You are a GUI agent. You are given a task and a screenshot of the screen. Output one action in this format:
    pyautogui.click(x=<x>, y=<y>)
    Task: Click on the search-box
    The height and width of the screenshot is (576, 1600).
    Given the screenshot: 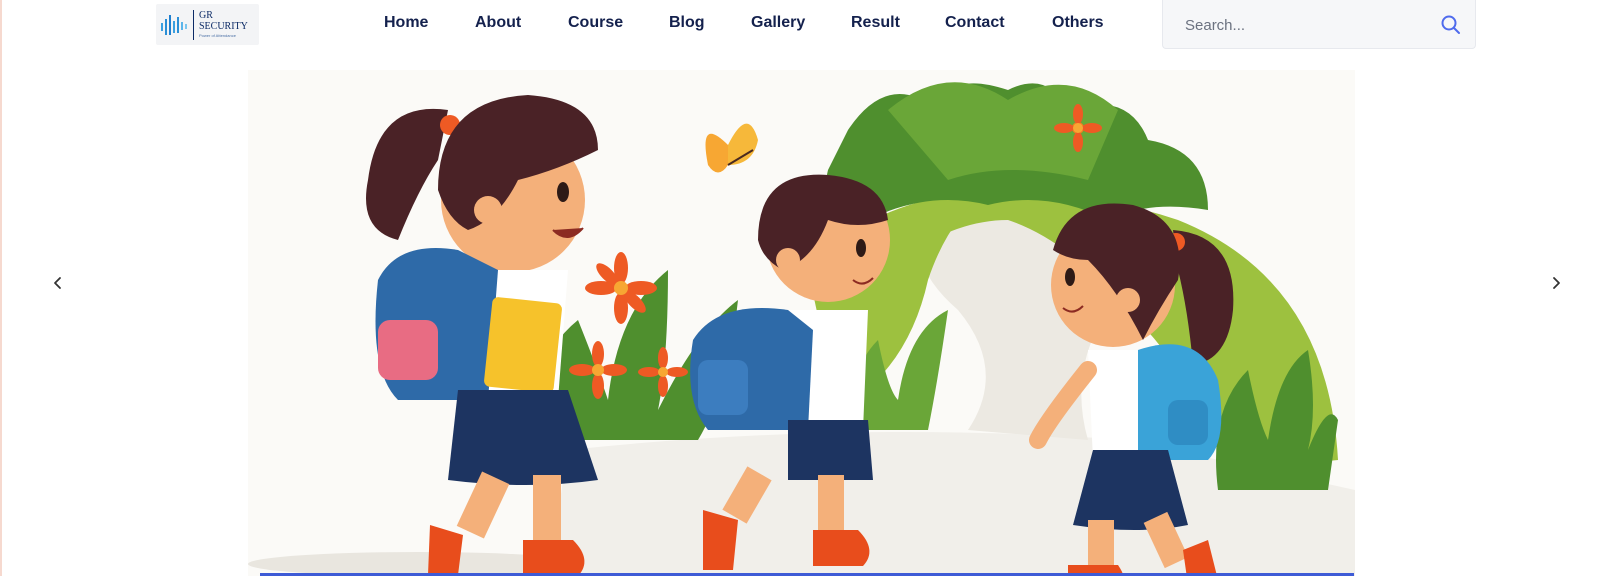 What is the action you would take?
    pyautogui.click(x=1319, y=24)
    